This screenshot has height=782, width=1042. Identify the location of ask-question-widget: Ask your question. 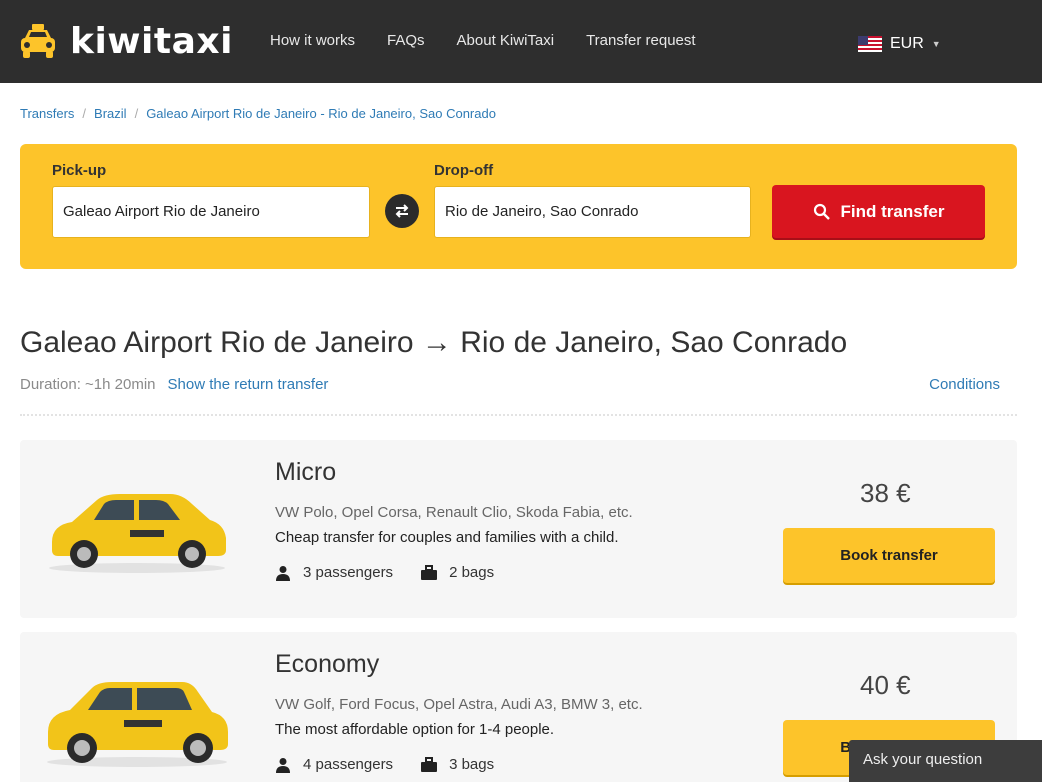
(945, 761).